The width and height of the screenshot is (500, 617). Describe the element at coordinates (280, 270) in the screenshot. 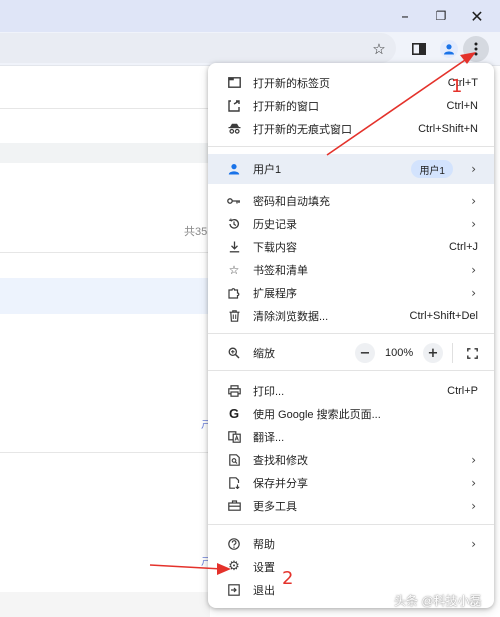

I see `menu-label: 书签和清单` at that location.